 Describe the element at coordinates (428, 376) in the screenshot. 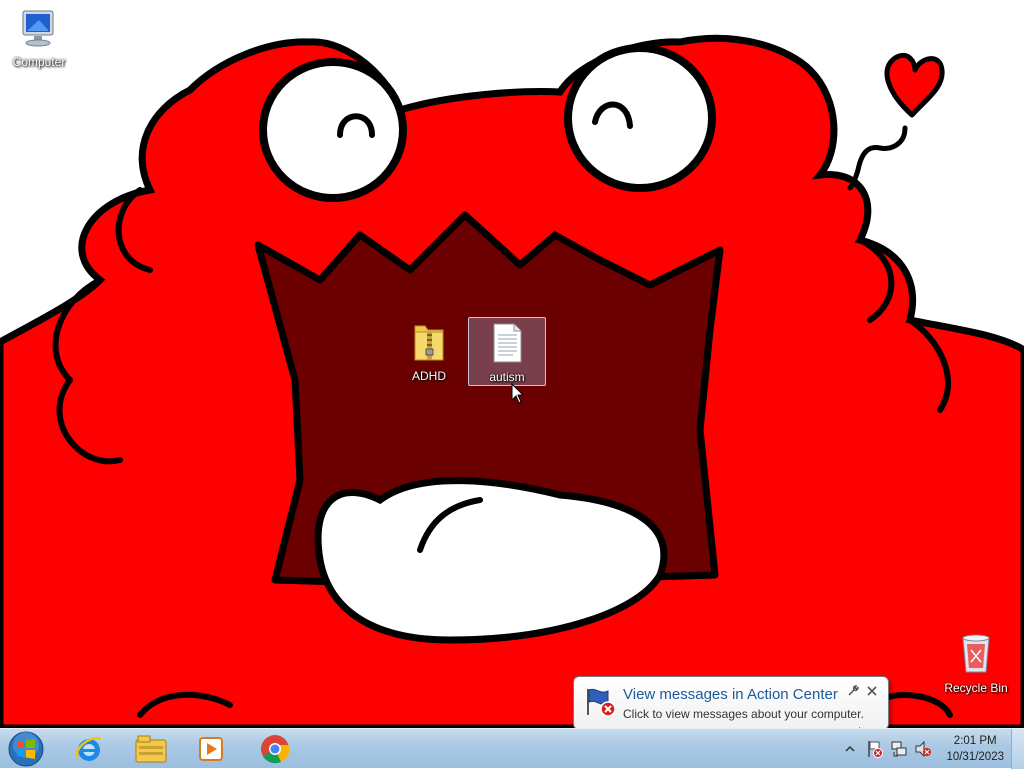

I see `adhd-label: ADHD` at that location.